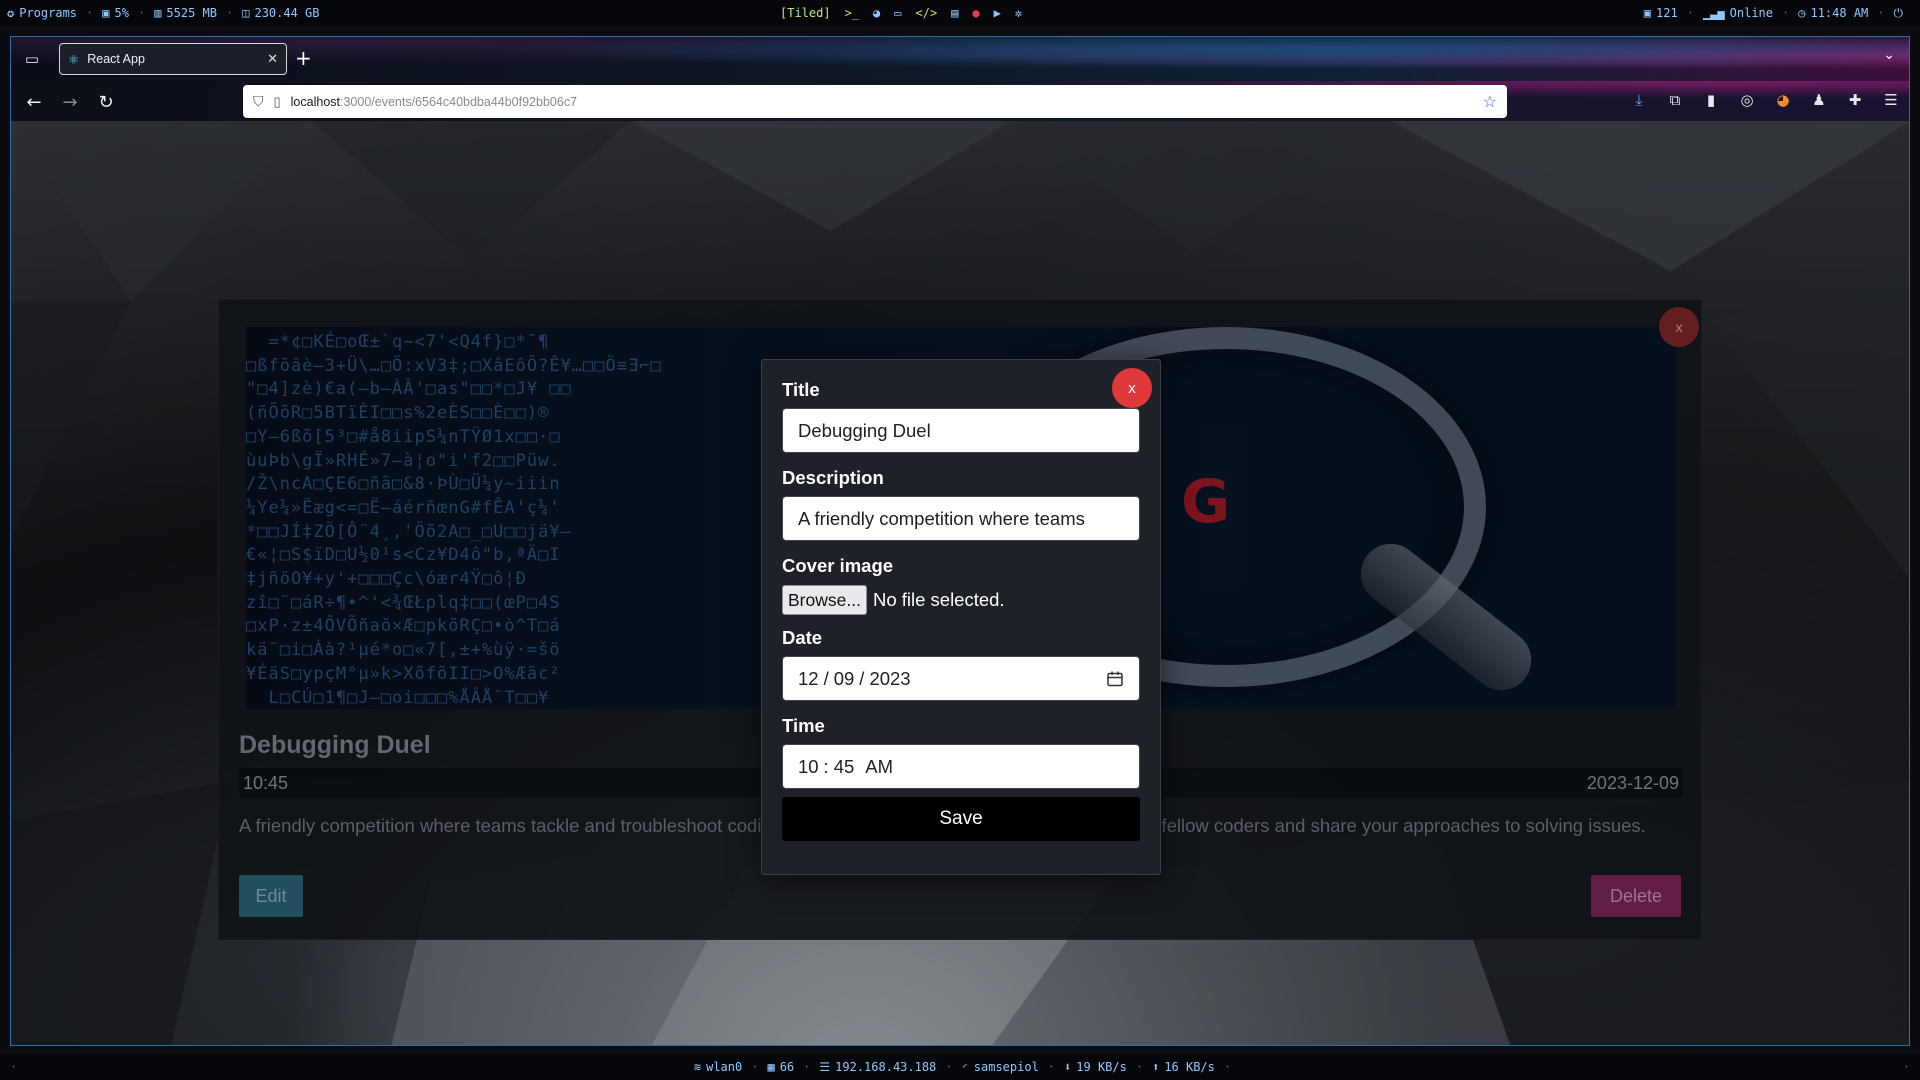 Image resolution: width=1920 pixels, height=1080 pixels. I want to click on cpu-indicator: ▣ 5%, so click(115, 13).